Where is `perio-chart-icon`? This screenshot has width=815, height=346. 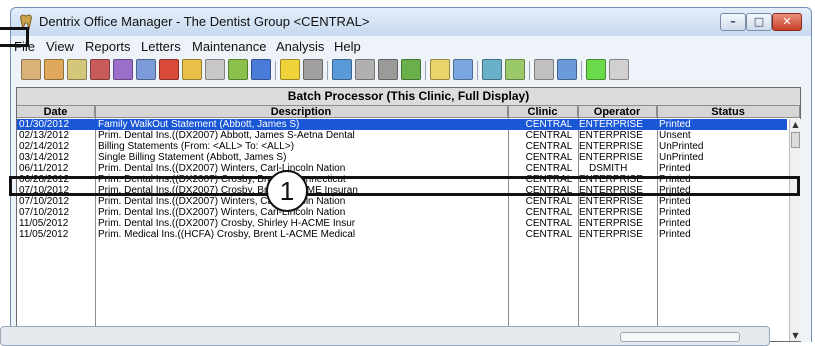 perio-chart-icon is located at coordinates (123, 69).